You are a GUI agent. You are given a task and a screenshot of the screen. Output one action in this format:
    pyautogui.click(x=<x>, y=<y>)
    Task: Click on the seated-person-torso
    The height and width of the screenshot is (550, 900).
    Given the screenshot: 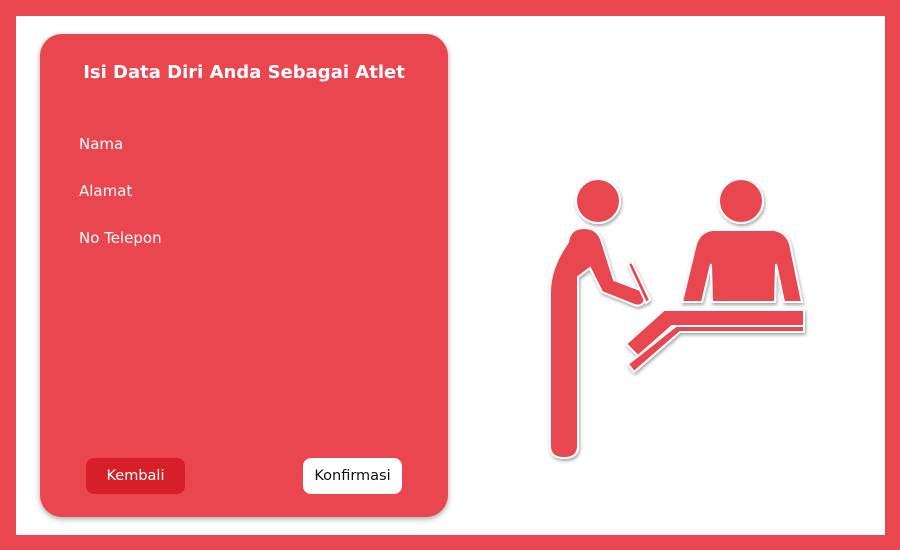 What is the action you would take?
    pyautogui.click(x=742, y=266)
    